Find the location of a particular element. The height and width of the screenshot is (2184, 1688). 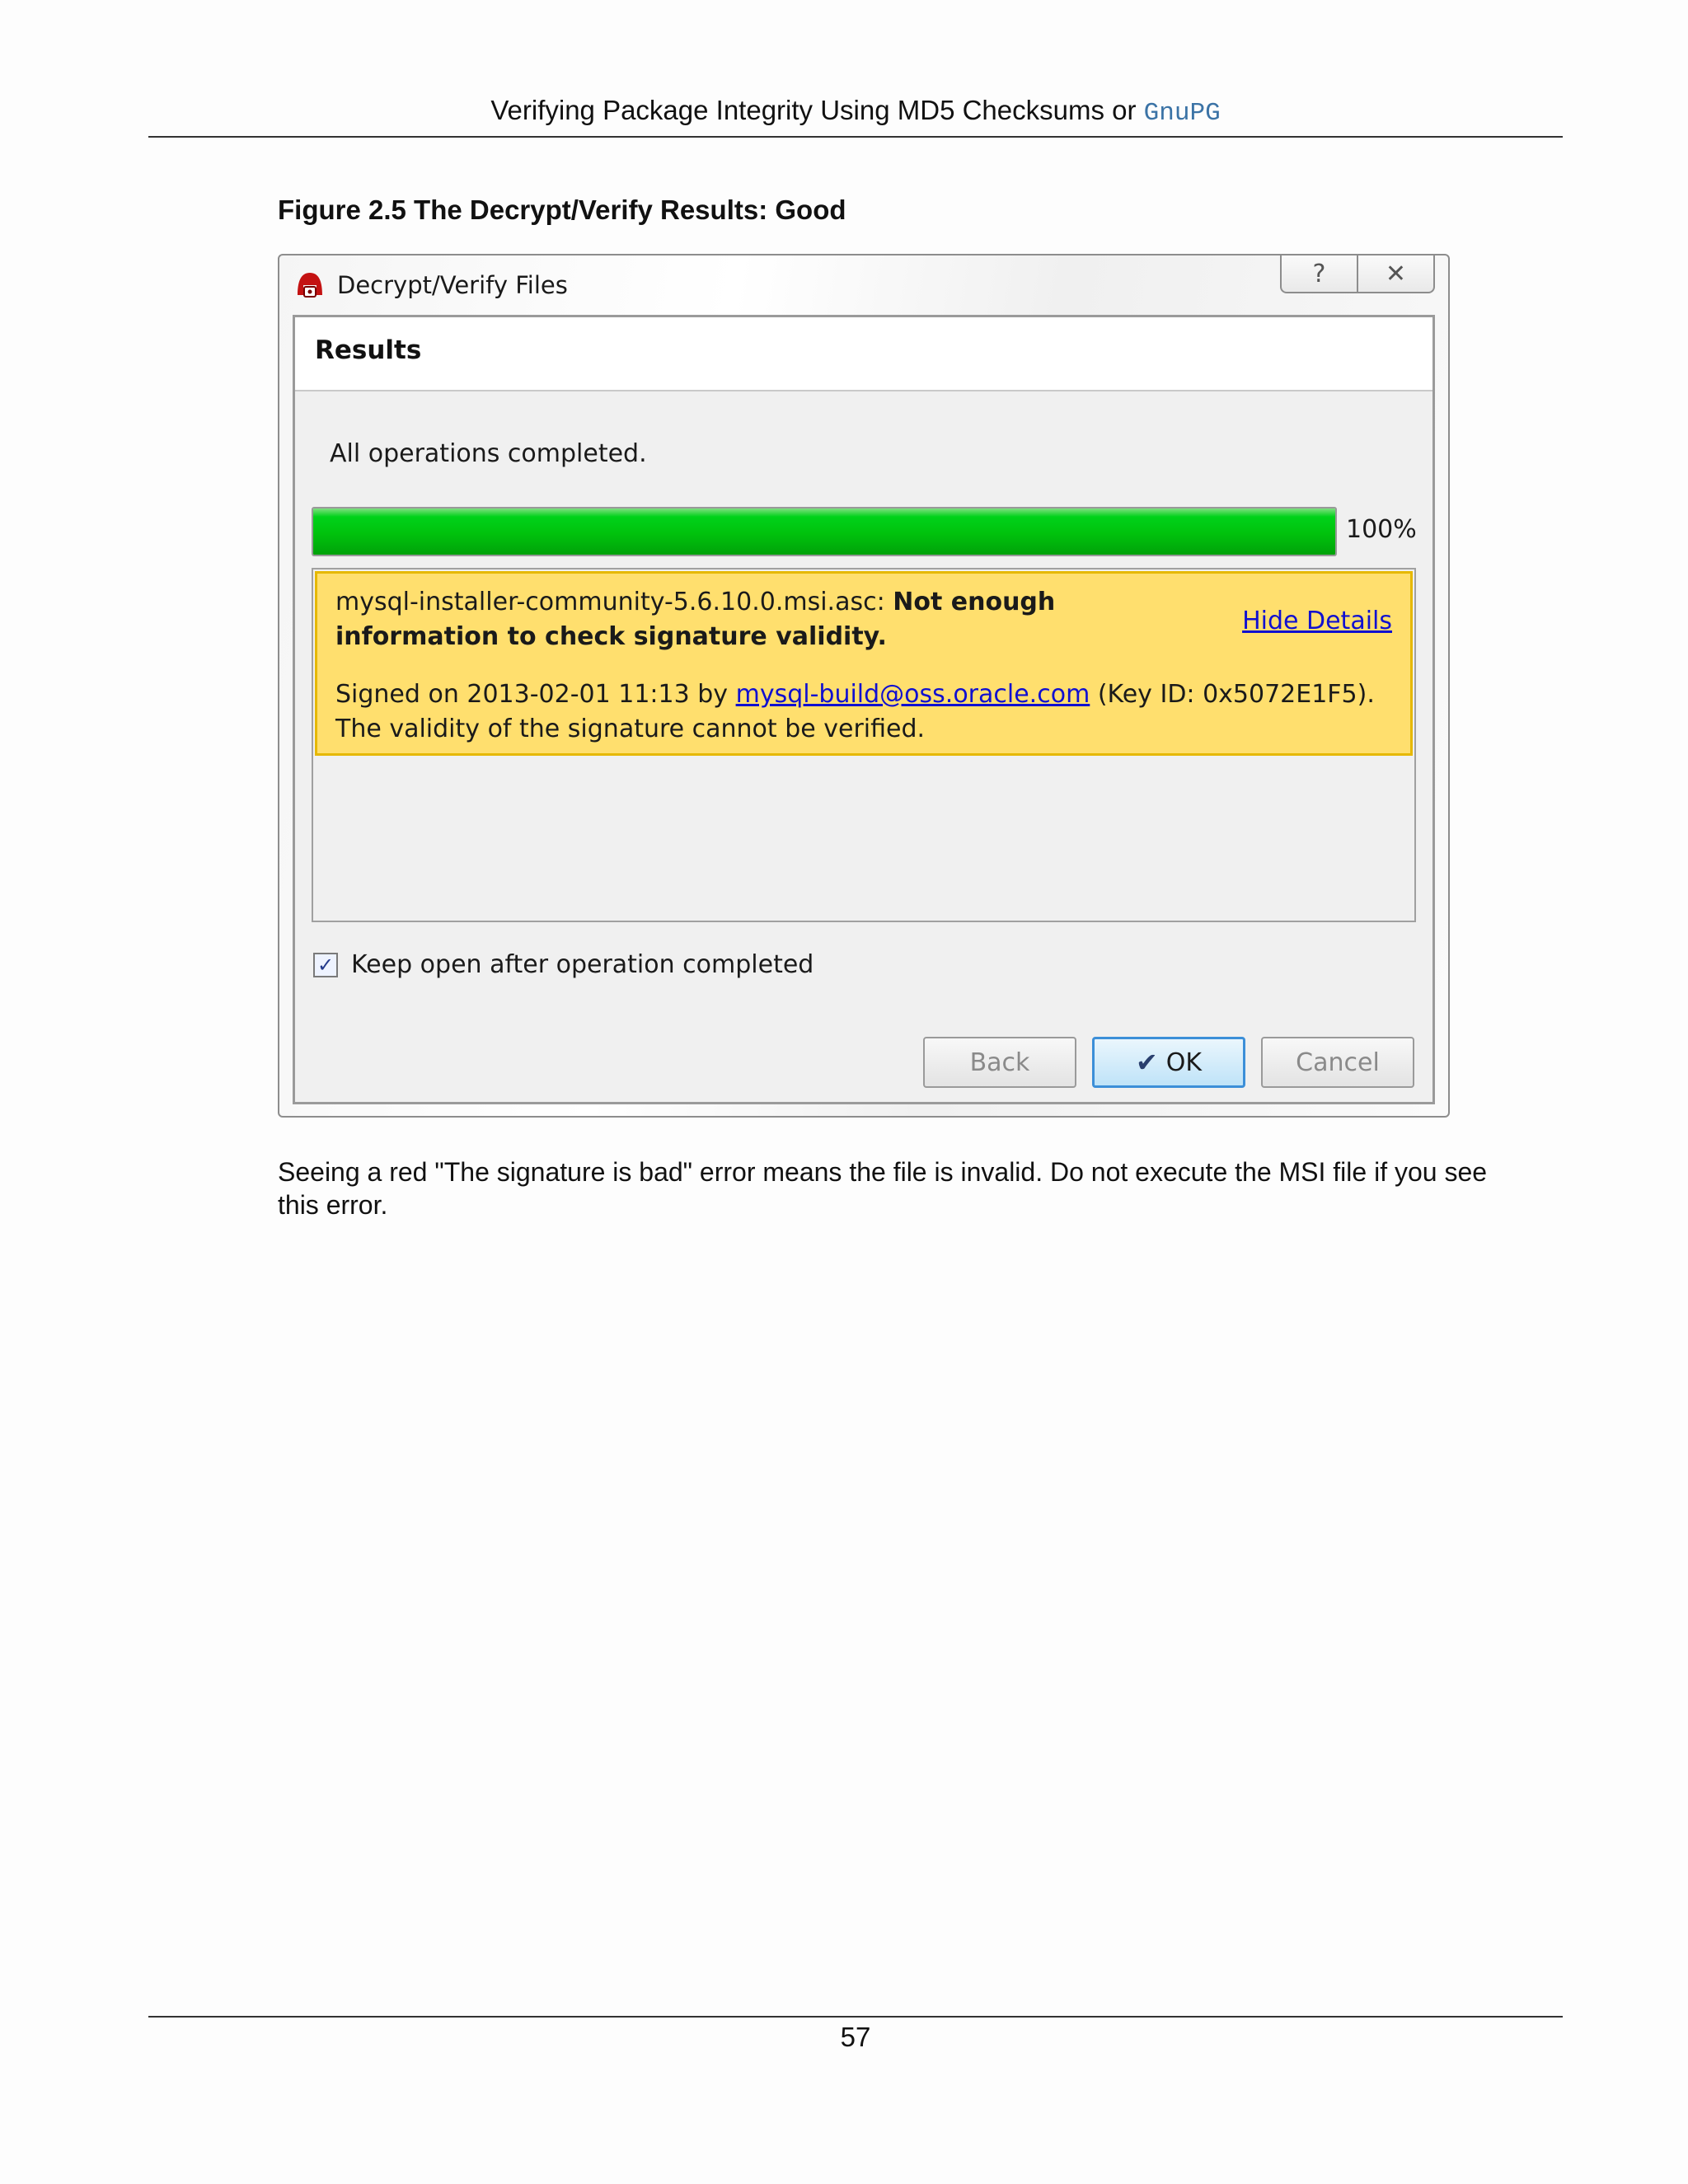

close-icon: ✕ is located at coordinates (1396, 273).